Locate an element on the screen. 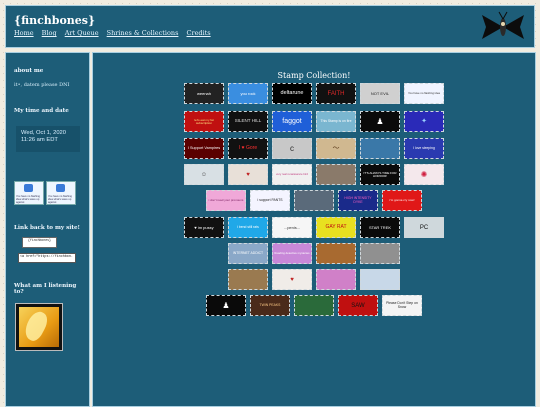  time-widget: Wed, Oct 1, 2020 11:26 am EDT is located at coordinates (48, 139).